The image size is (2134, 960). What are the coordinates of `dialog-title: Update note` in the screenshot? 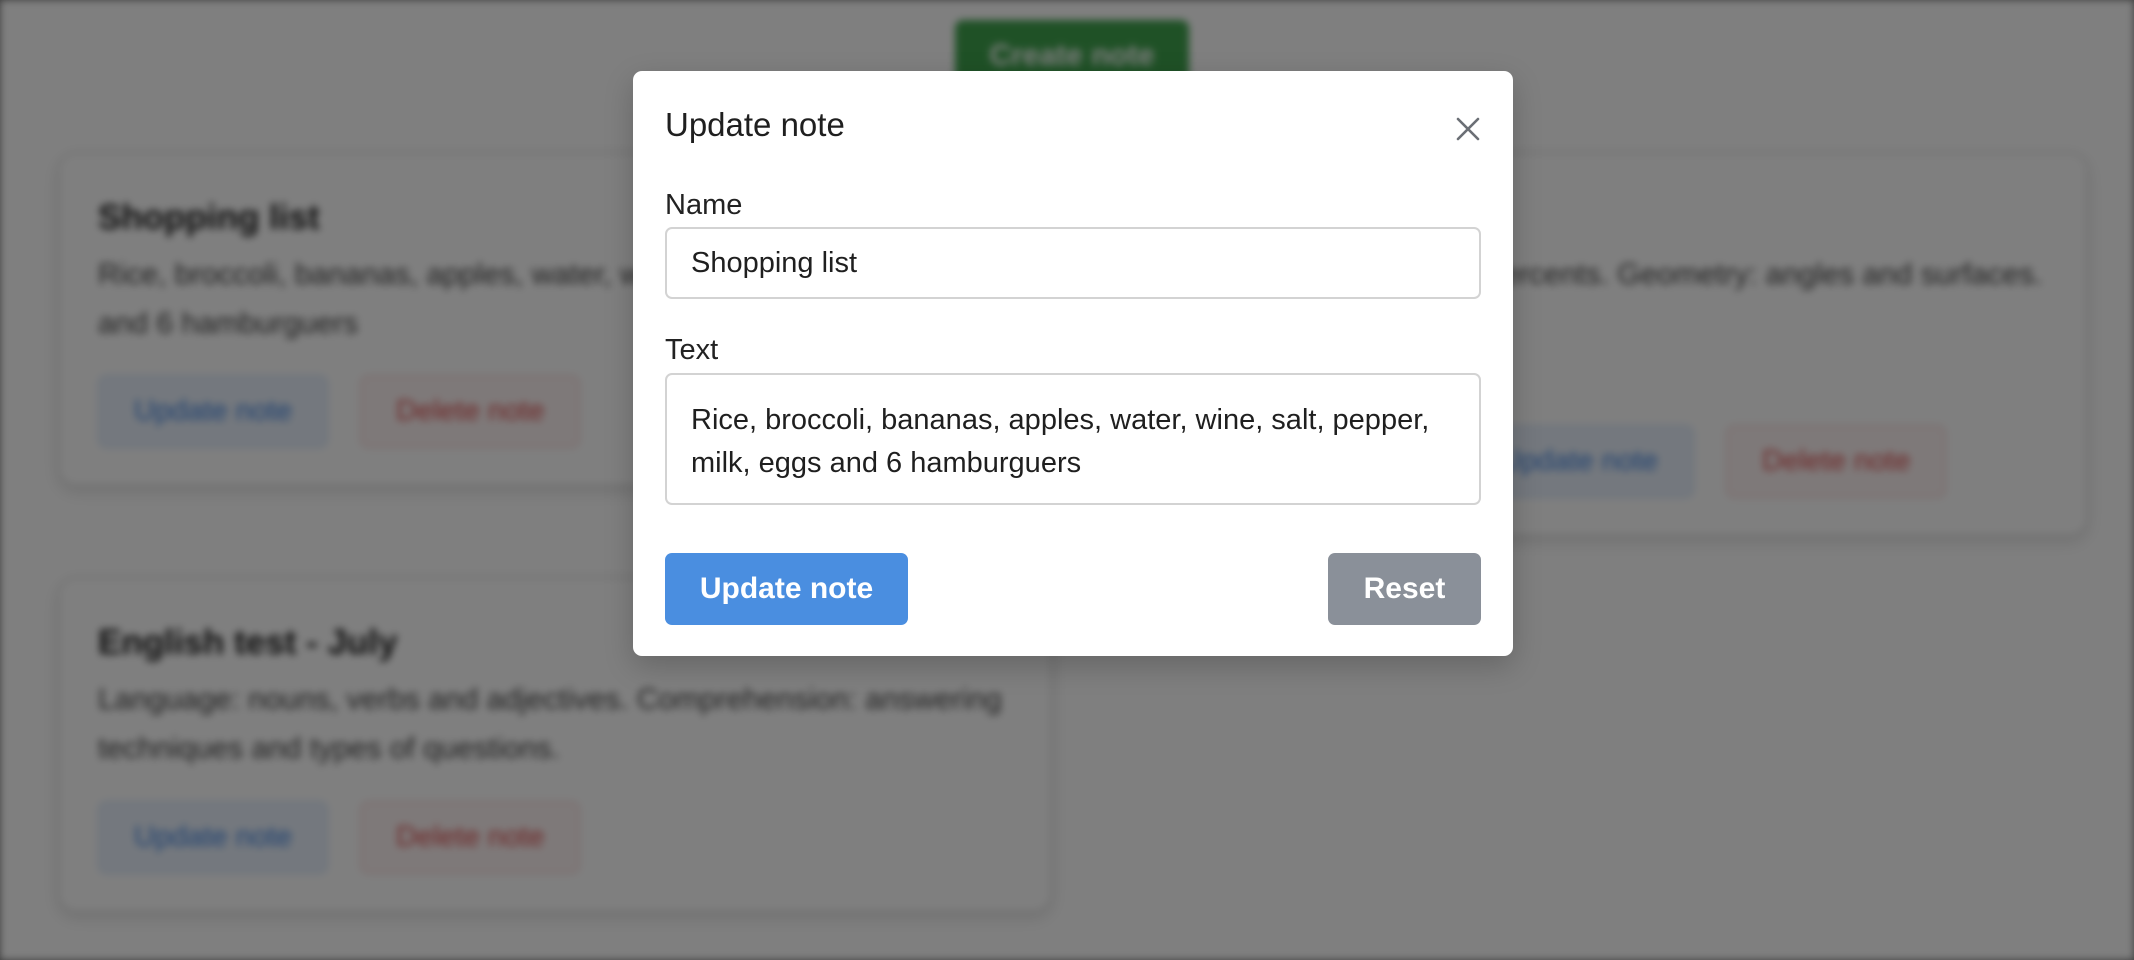 It's located at (755, 124).